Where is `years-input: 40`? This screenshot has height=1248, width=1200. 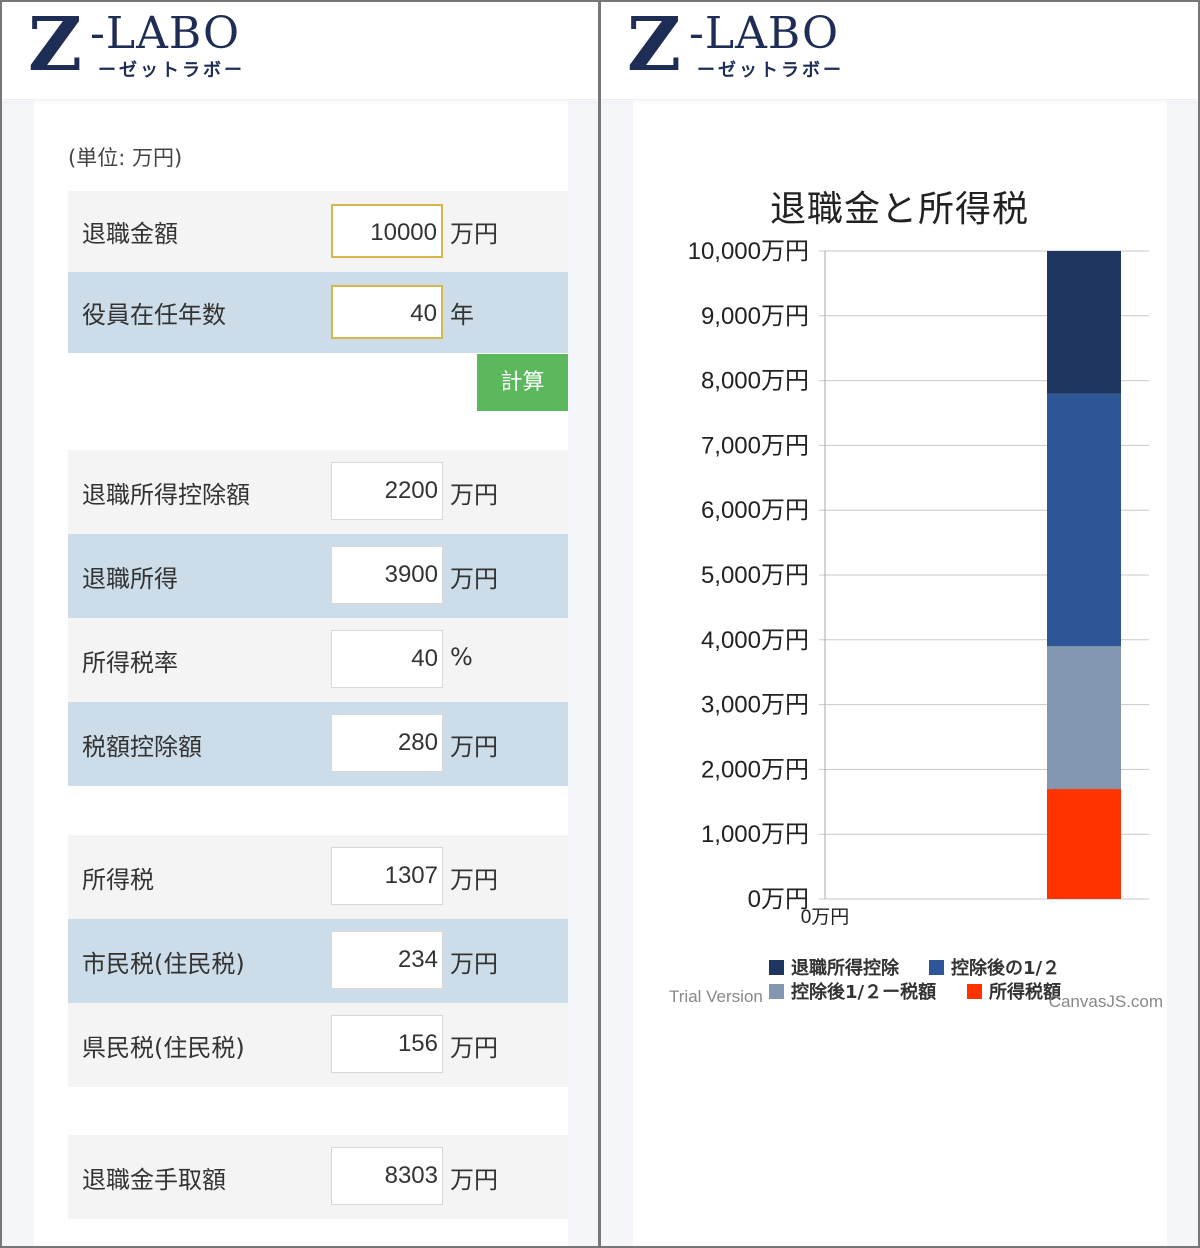 years-input: 40 is located at coordinates (387, 312).